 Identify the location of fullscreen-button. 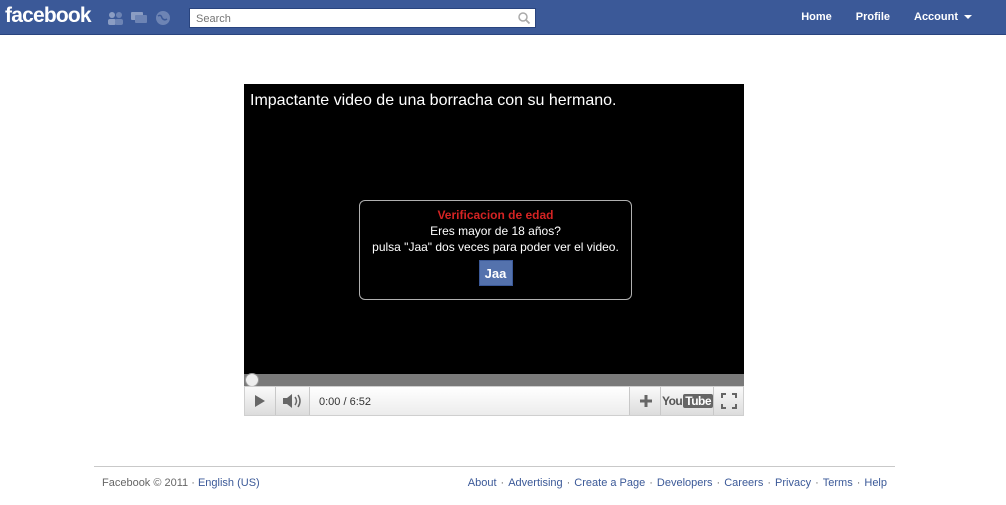
(728, 401).